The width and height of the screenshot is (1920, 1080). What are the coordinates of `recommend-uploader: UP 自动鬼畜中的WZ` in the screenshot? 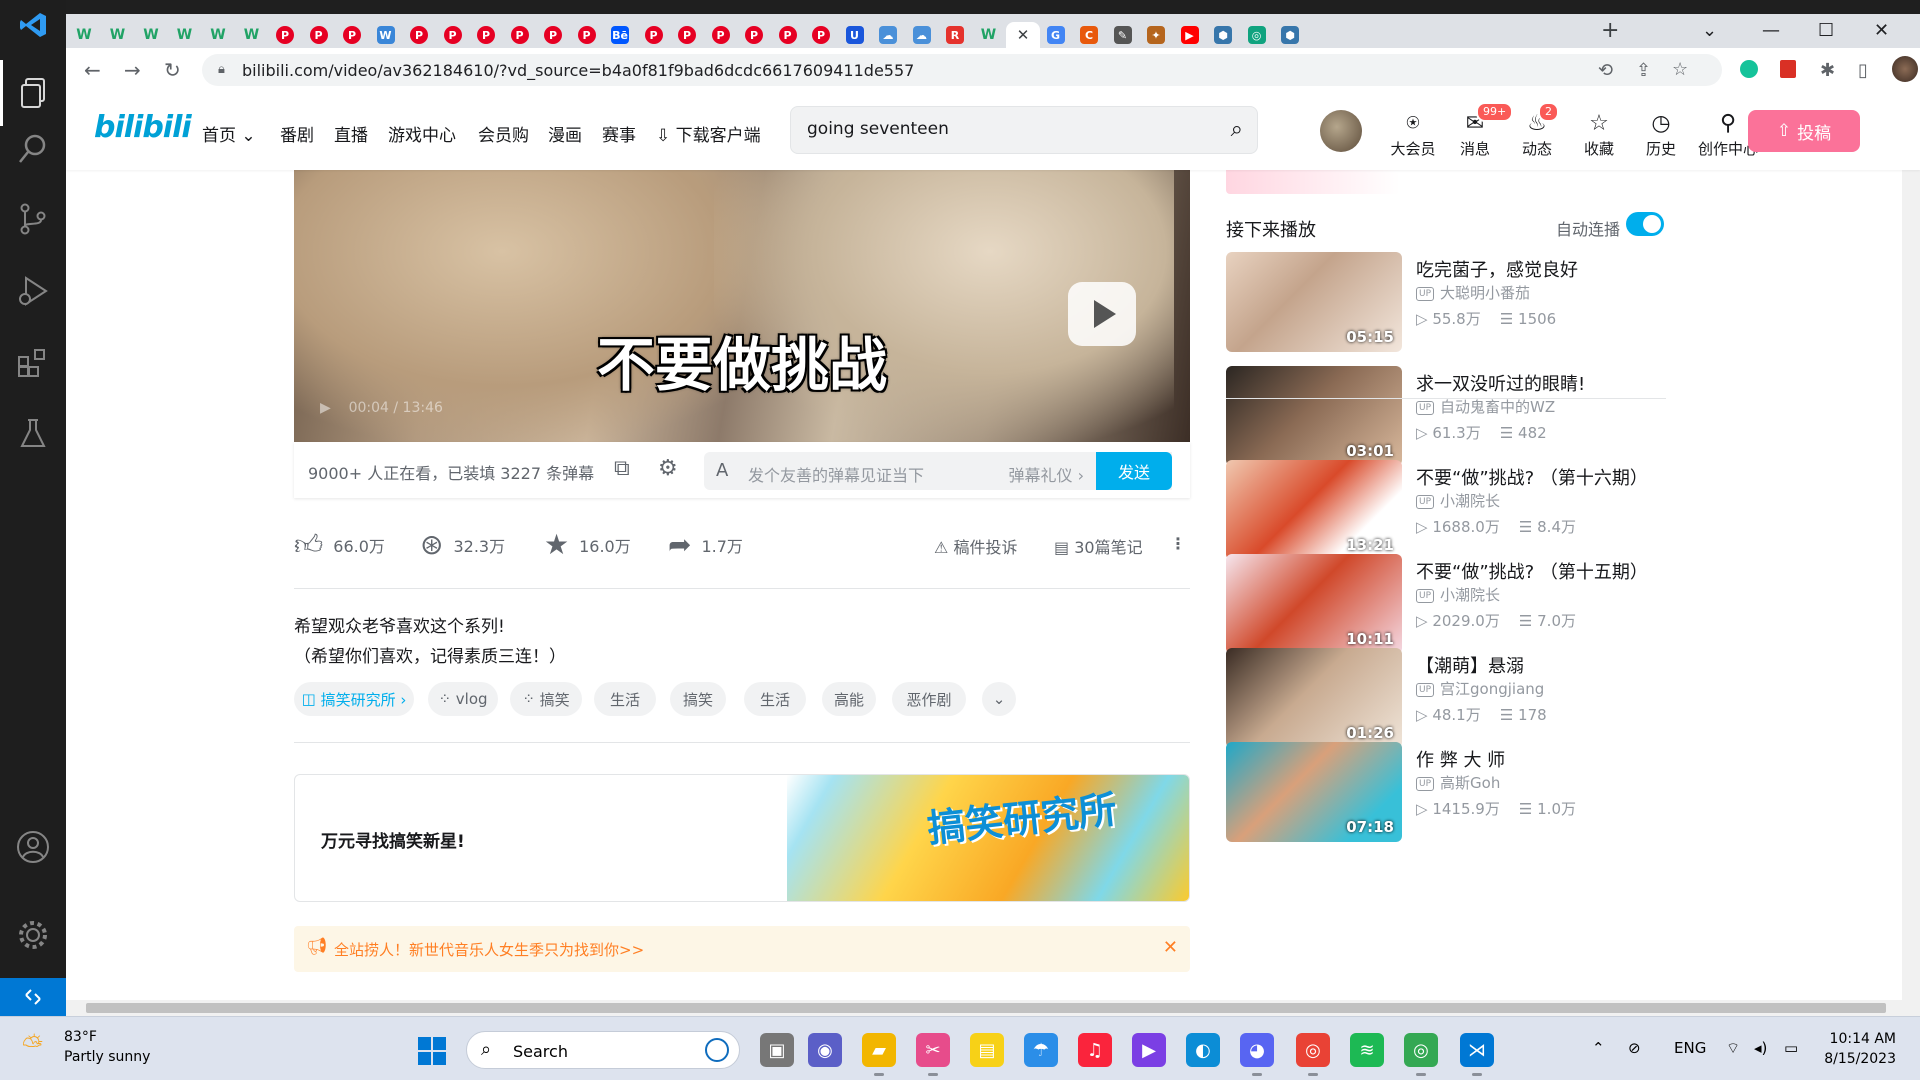 It's located at (1485, 406).